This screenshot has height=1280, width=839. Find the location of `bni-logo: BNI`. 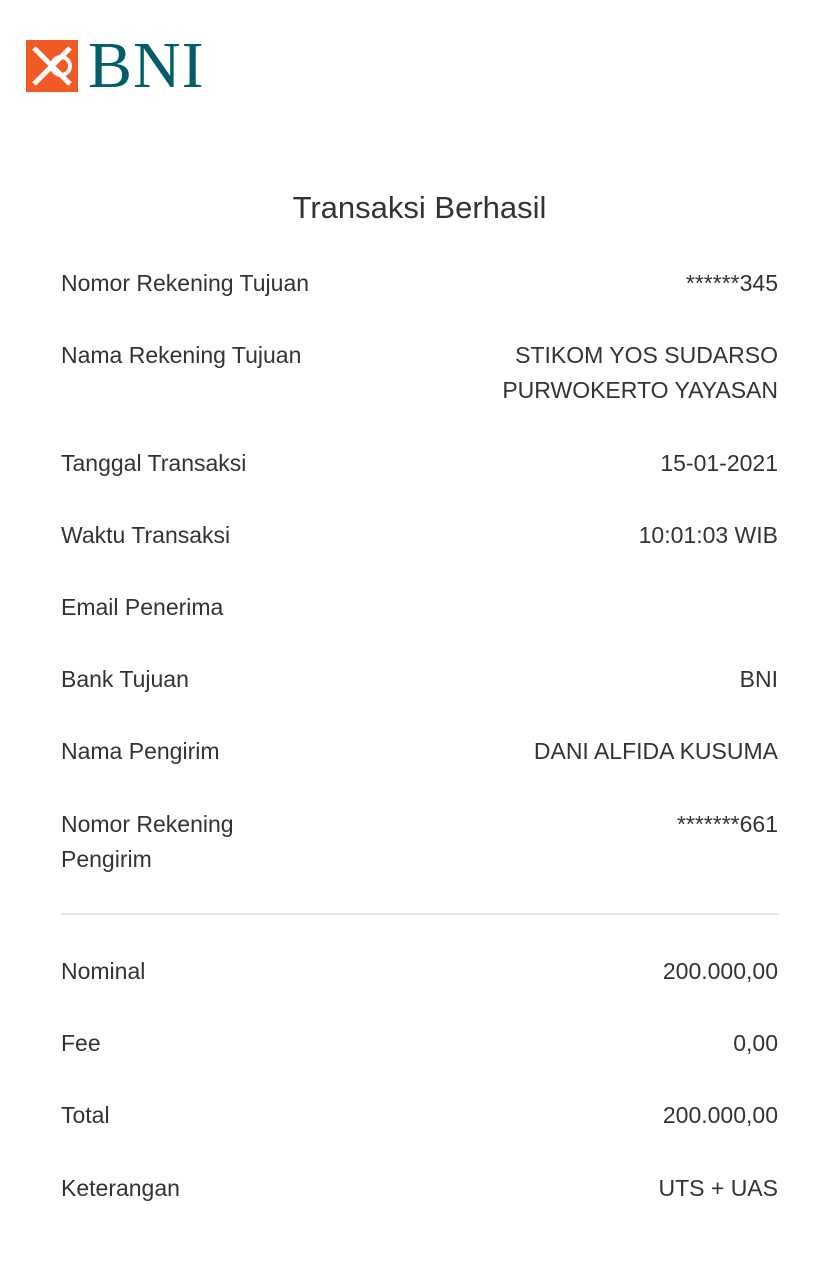

bni-logo: BNI is located at coordinates (115, 65).